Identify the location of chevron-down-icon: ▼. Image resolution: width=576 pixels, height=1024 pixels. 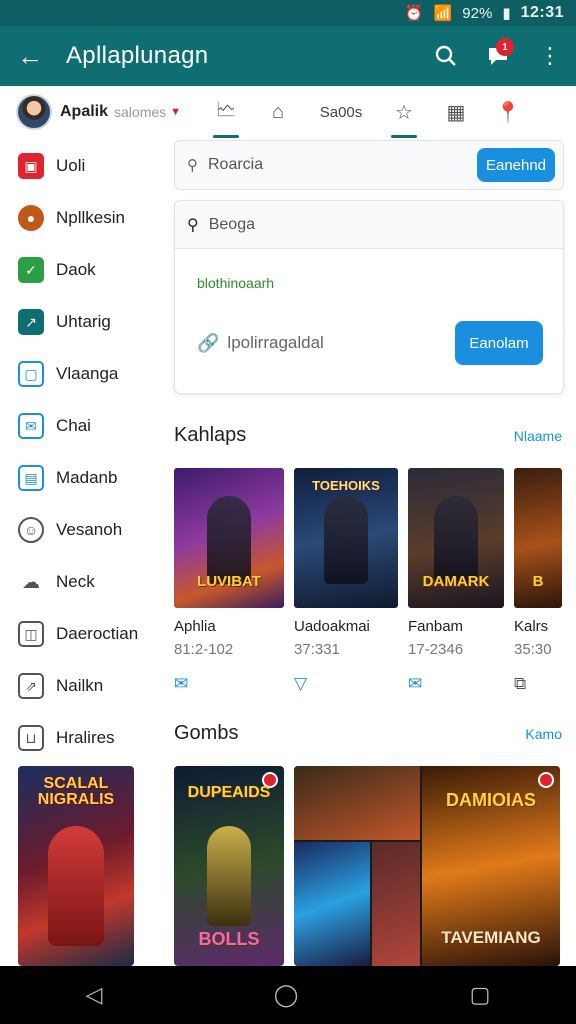
(176, 112).